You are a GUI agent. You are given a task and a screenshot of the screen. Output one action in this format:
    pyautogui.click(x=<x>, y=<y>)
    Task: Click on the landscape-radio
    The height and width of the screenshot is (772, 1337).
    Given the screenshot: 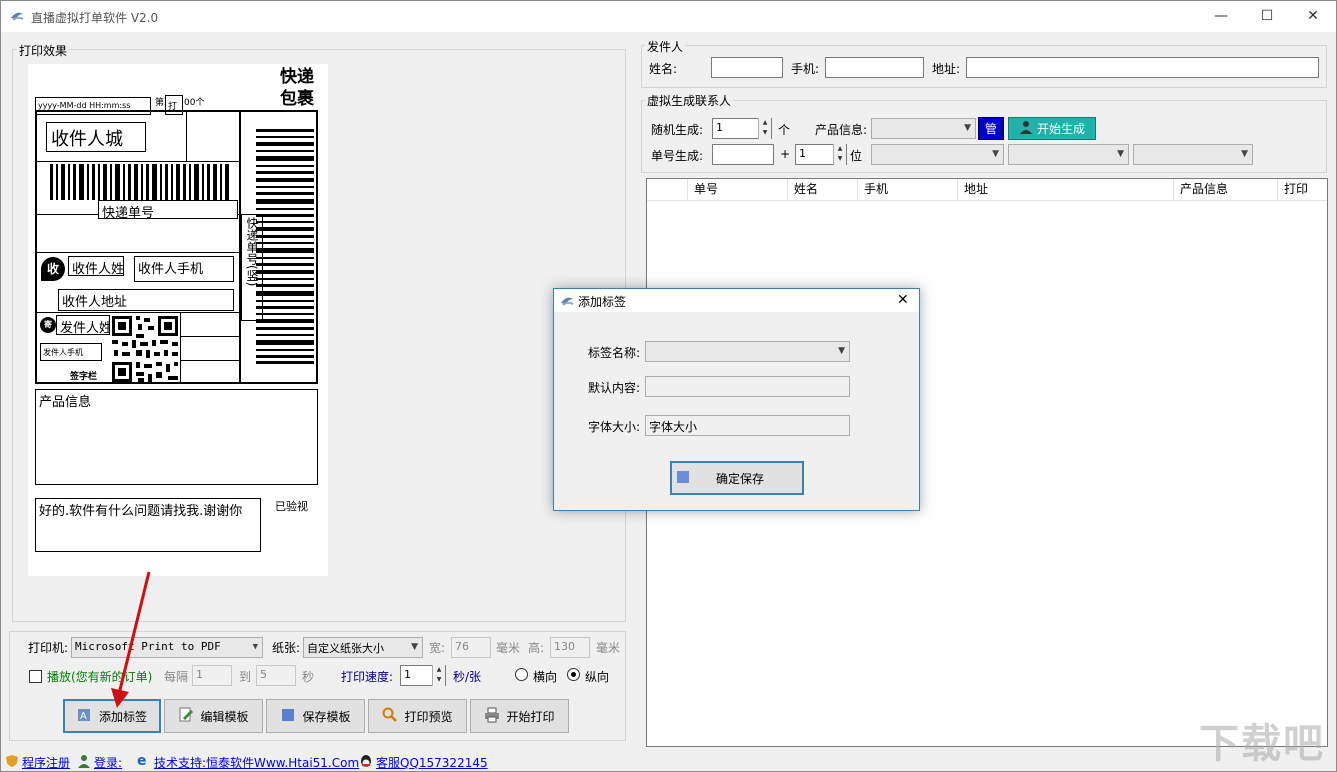 What is the action you would take?
    pyautogui.click(x=521, y=674)
    